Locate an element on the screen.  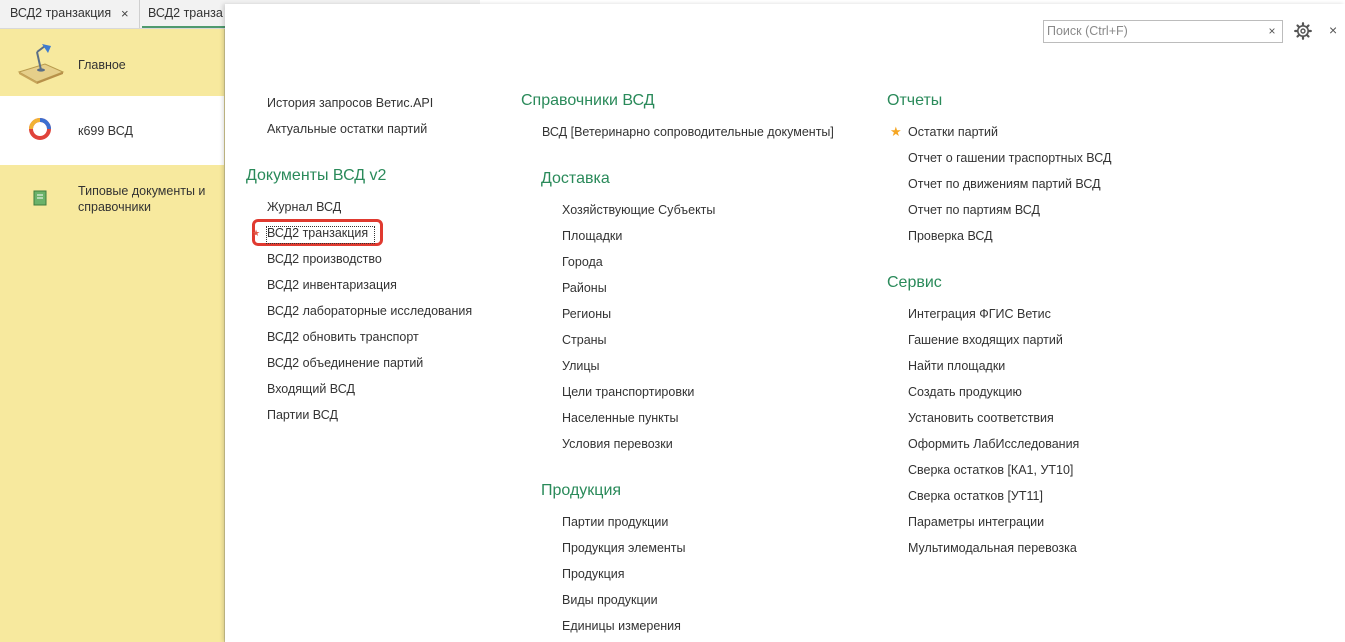
link-product-types: Виды продукции is located at coordinates (610, 600).